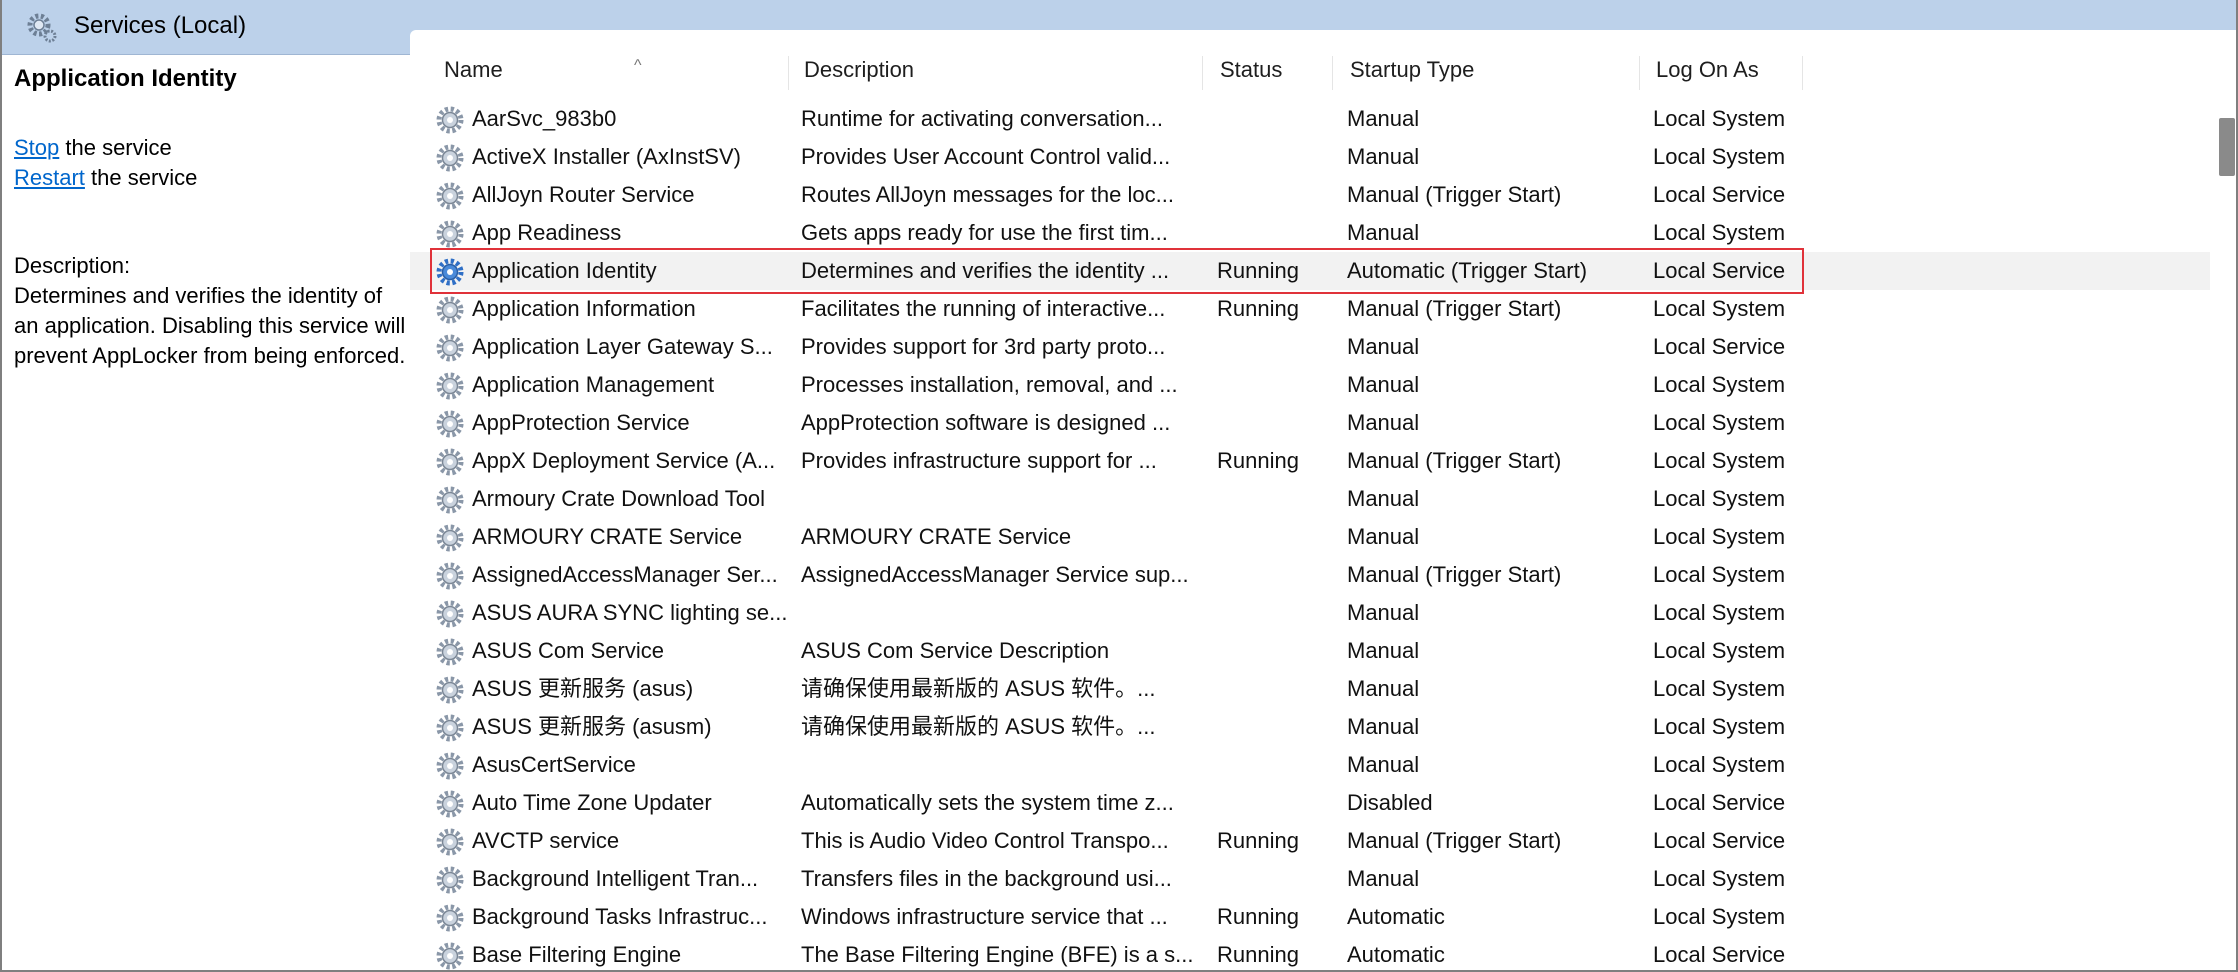 Image resolution: width=2238 pixels, height=972 pixels. I want to click on cell-name: AarSvc_983b0, so click(544, 118).